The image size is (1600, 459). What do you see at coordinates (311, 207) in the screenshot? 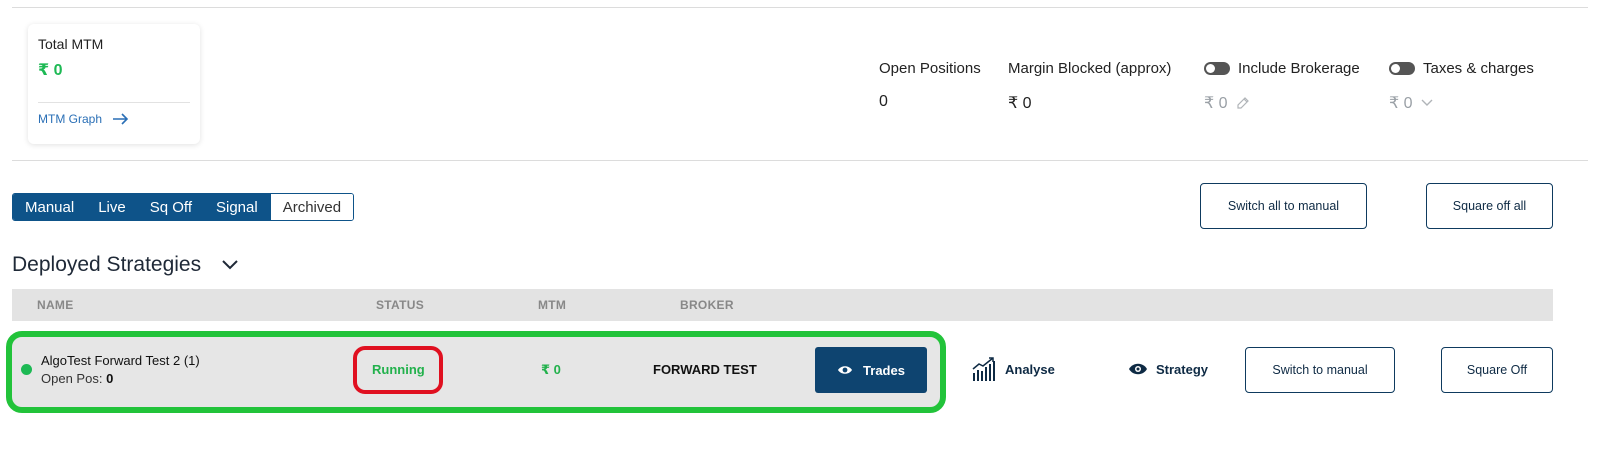
I see `tab-archived: Archived` at bounding box center [311, 207].